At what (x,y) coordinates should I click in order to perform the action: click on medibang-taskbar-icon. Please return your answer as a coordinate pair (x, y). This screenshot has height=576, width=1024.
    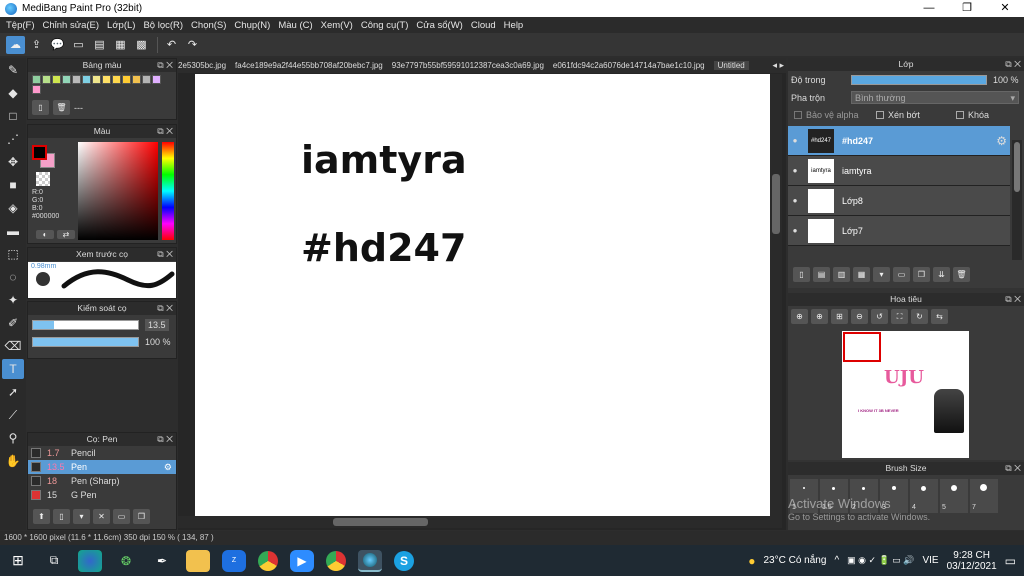
    Looking at the image, I should click on (370, 560).